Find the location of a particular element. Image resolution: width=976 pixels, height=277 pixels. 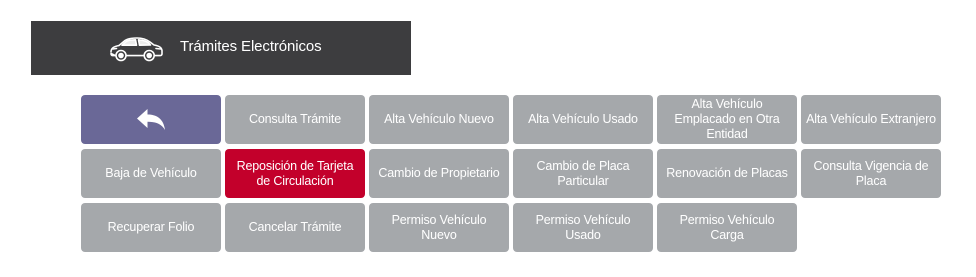

baja-de-vehiculo-button: Baja de Vehículo is located at coordinates (151, 173).